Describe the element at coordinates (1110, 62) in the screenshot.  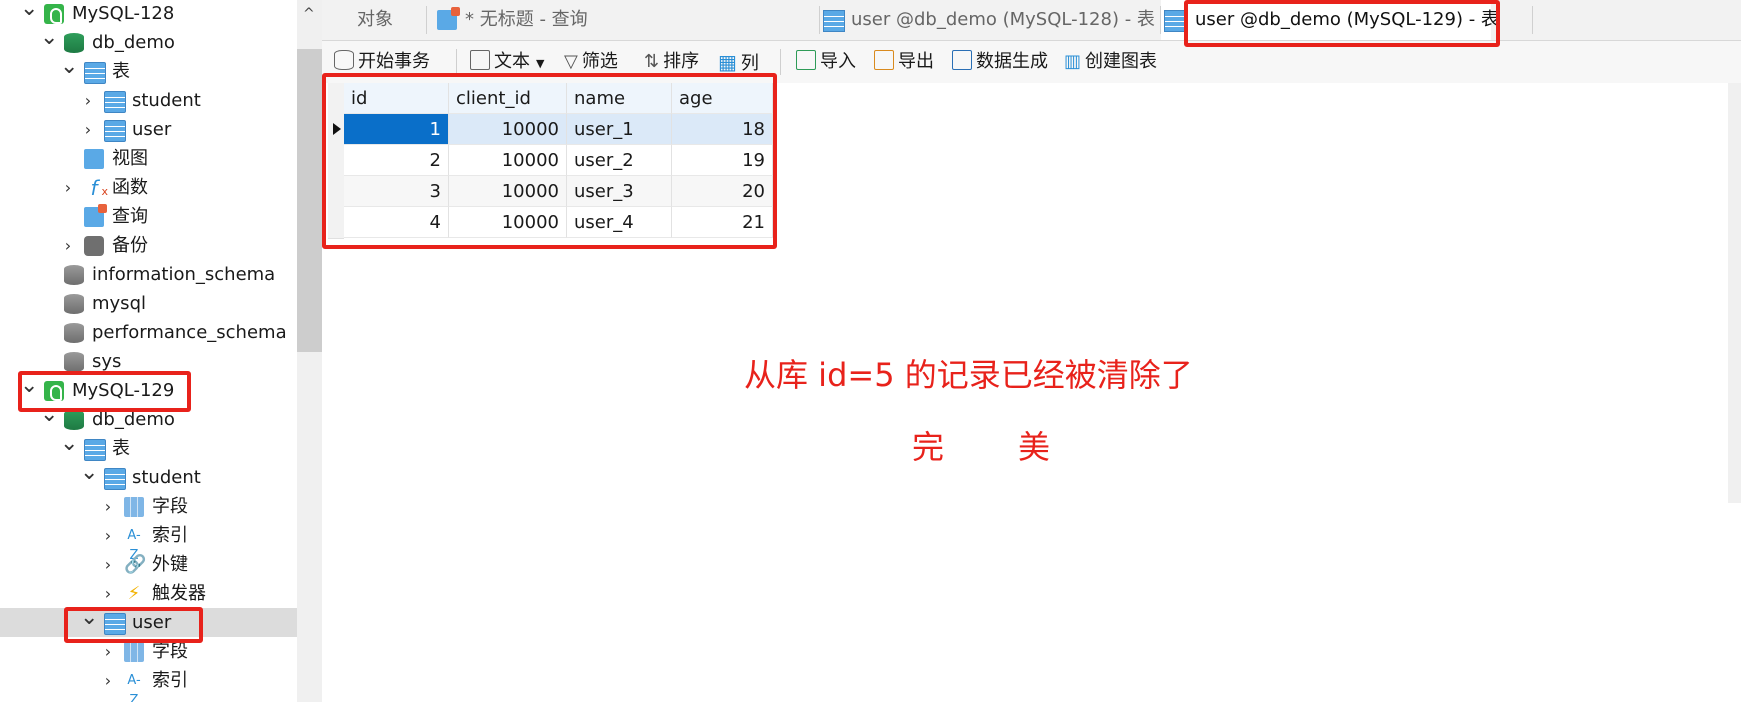
I see `create-chart-button: ▥ 创建图表` at that location.